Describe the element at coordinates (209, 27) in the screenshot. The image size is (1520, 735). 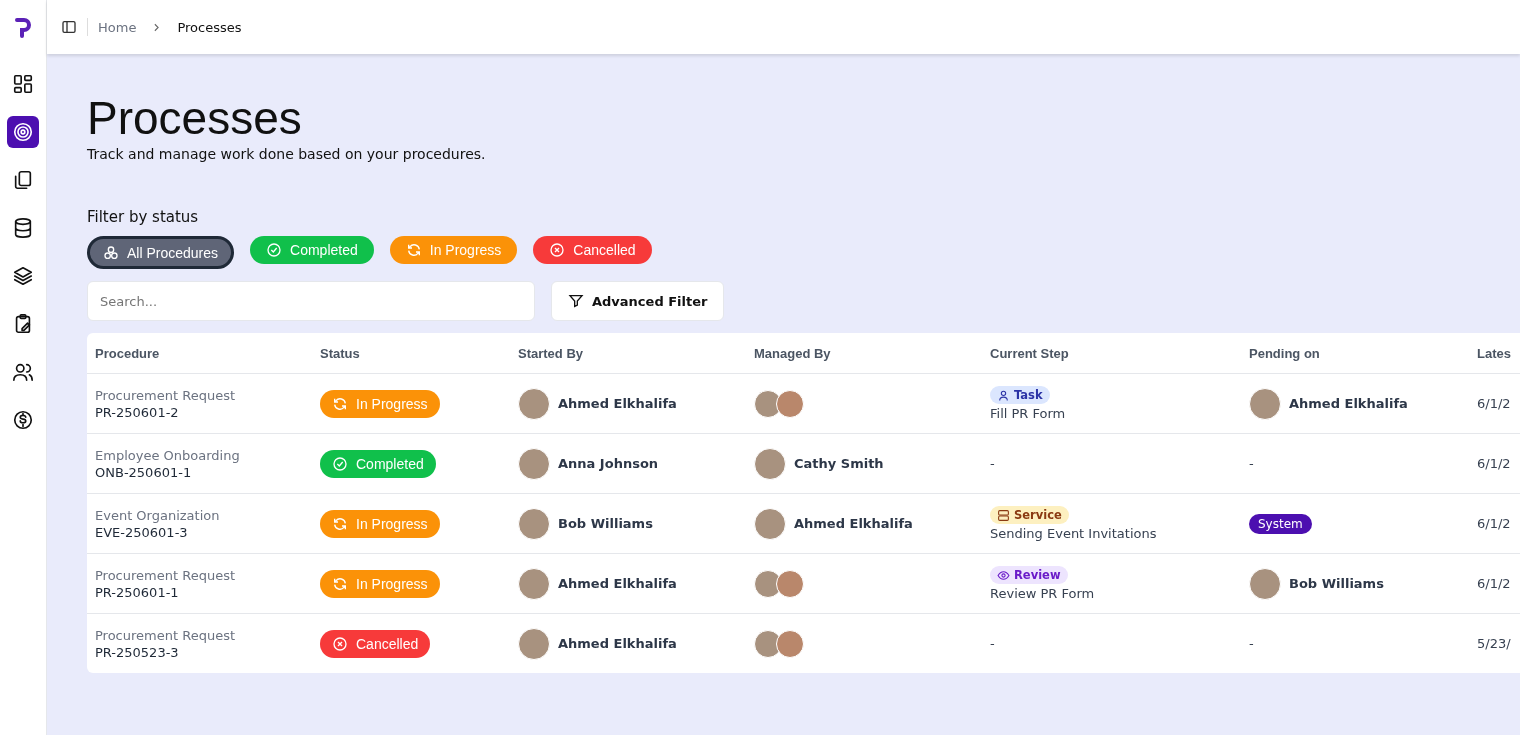
I see `breadcrumb-item: Processes` at that location.